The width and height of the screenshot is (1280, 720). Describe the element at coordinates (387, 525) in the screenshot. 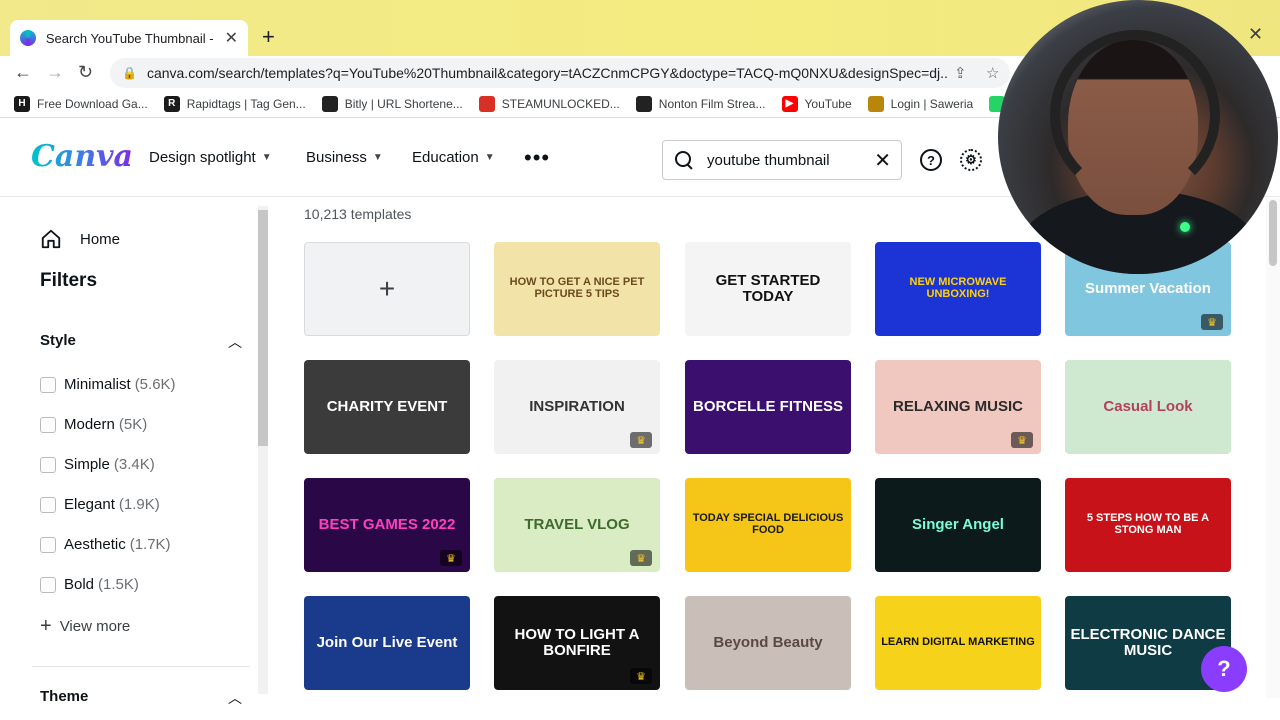

I see `template-thumbnail: BEST GAMES 2022 ♛` at that location.